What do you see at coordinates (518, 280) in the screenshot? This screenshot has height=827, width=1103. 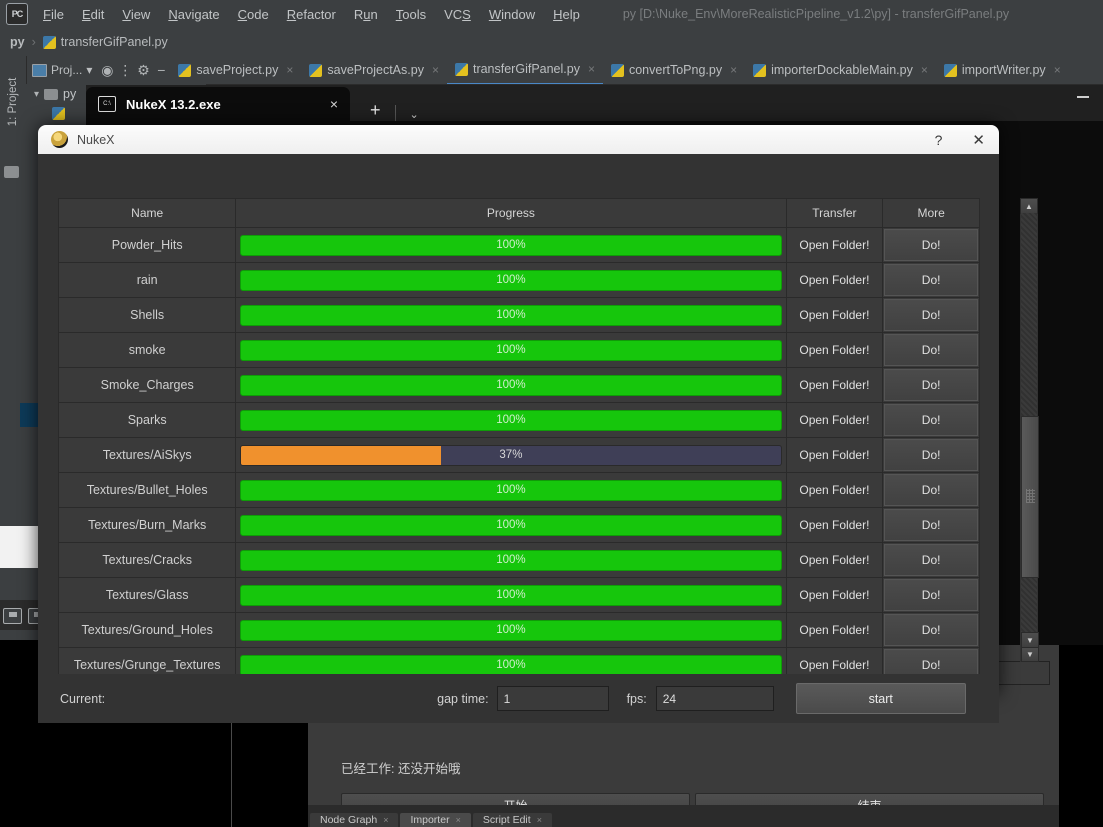 I see `table-row: rain 100% Open Folder! Do!` at bounding box center [518, 280].